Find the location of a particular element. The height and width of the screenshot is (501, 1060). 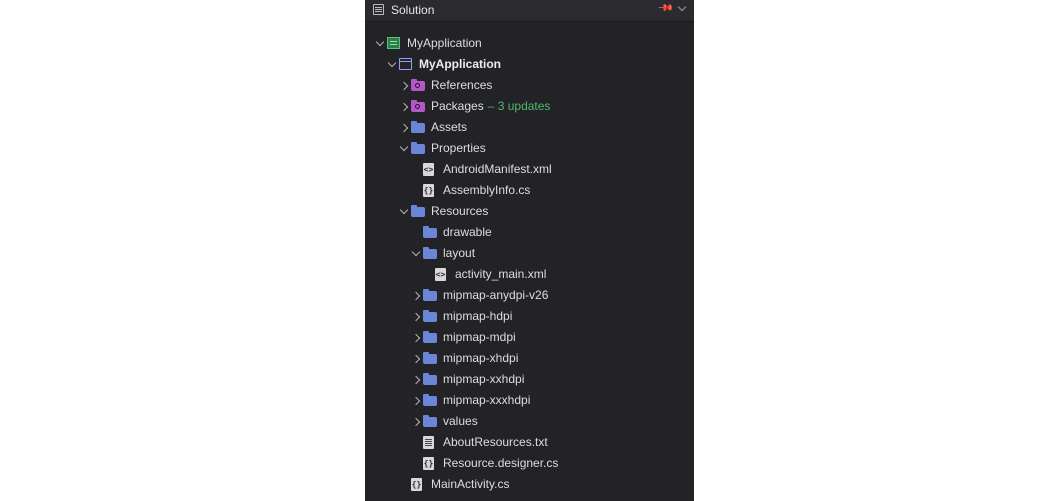

tree-item-label: mipmap-xxxhdpi is located at coordinates (486, 400).